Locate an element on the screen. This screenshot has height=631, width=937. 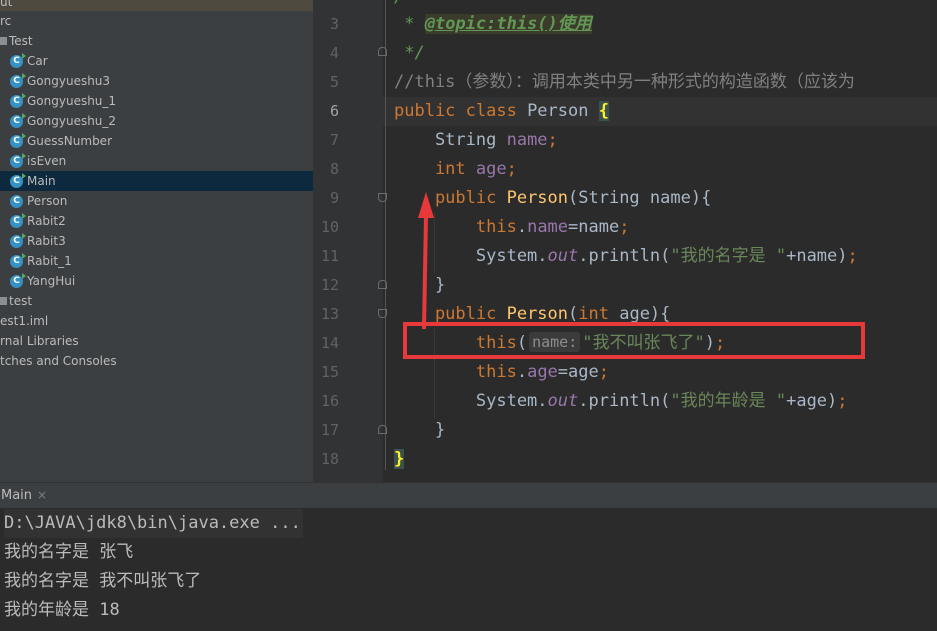
line-number: 5 is located at coordinates (334, 82).